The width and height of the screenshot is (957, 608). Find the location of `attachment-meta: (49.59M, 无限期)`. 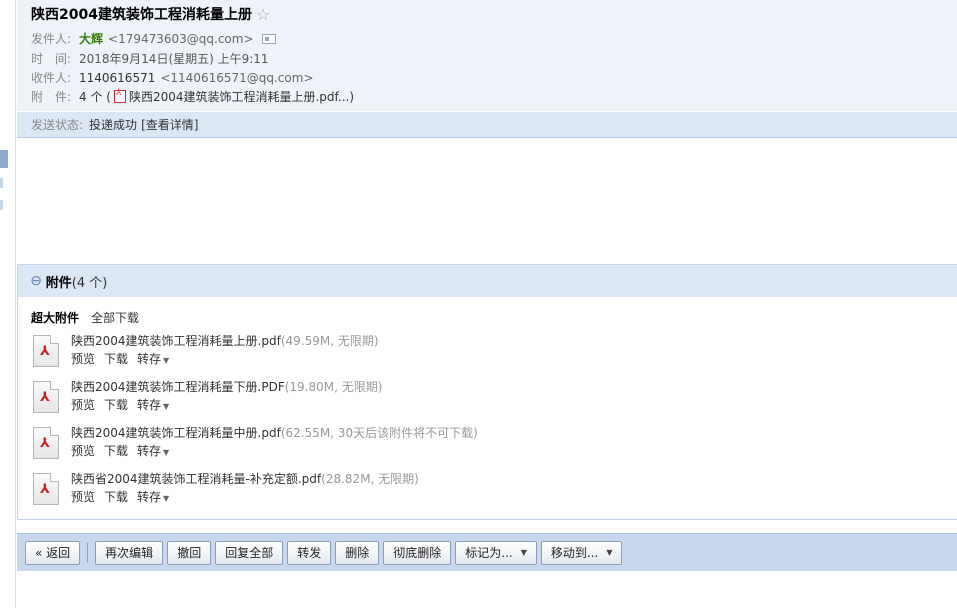

attachment-meta: (49.59M, 无限期) is located at coordinates (329, 341).